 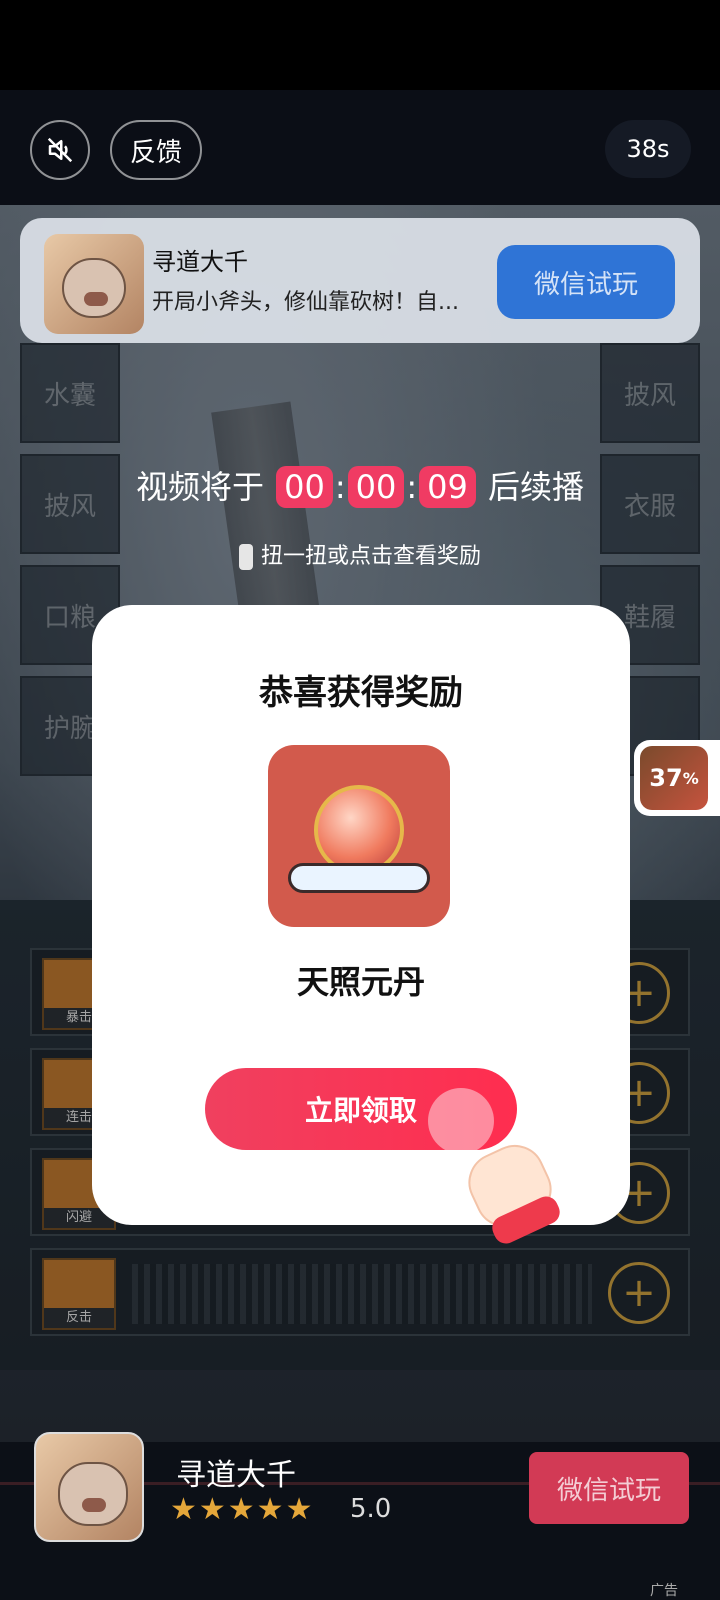 I want to click on bottom-app-title: 寻道大千, so click(x=236, y=1475).